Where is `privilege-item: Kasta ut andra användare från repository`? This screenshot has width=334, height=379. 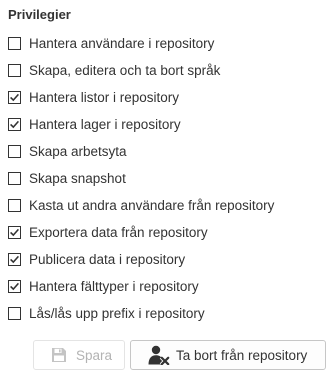 privilege-item: Kasta ut andra användare från repository is located at coordinates (141, 205).